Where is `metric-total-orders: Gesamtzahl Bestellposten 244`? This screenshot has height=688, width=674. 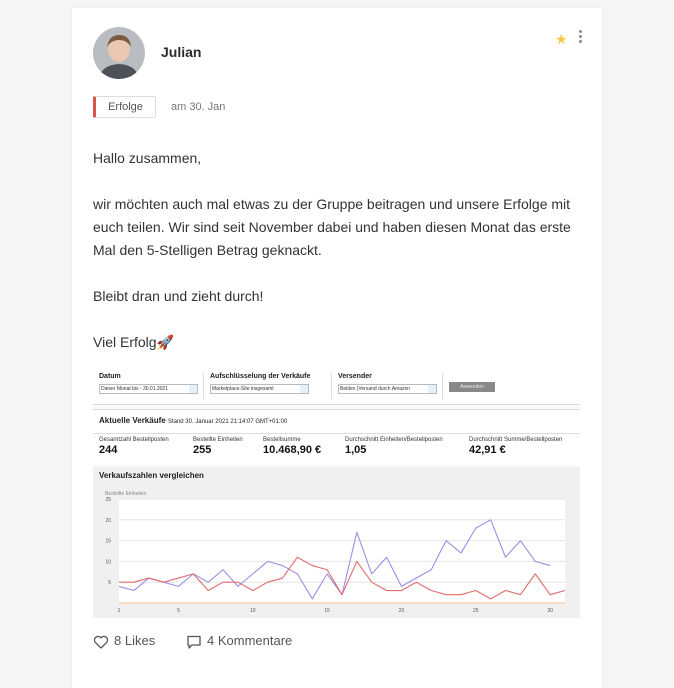
metric-total-orders: Gesamtzahl Bestellposten 244 is located at coordinates (134, 446).